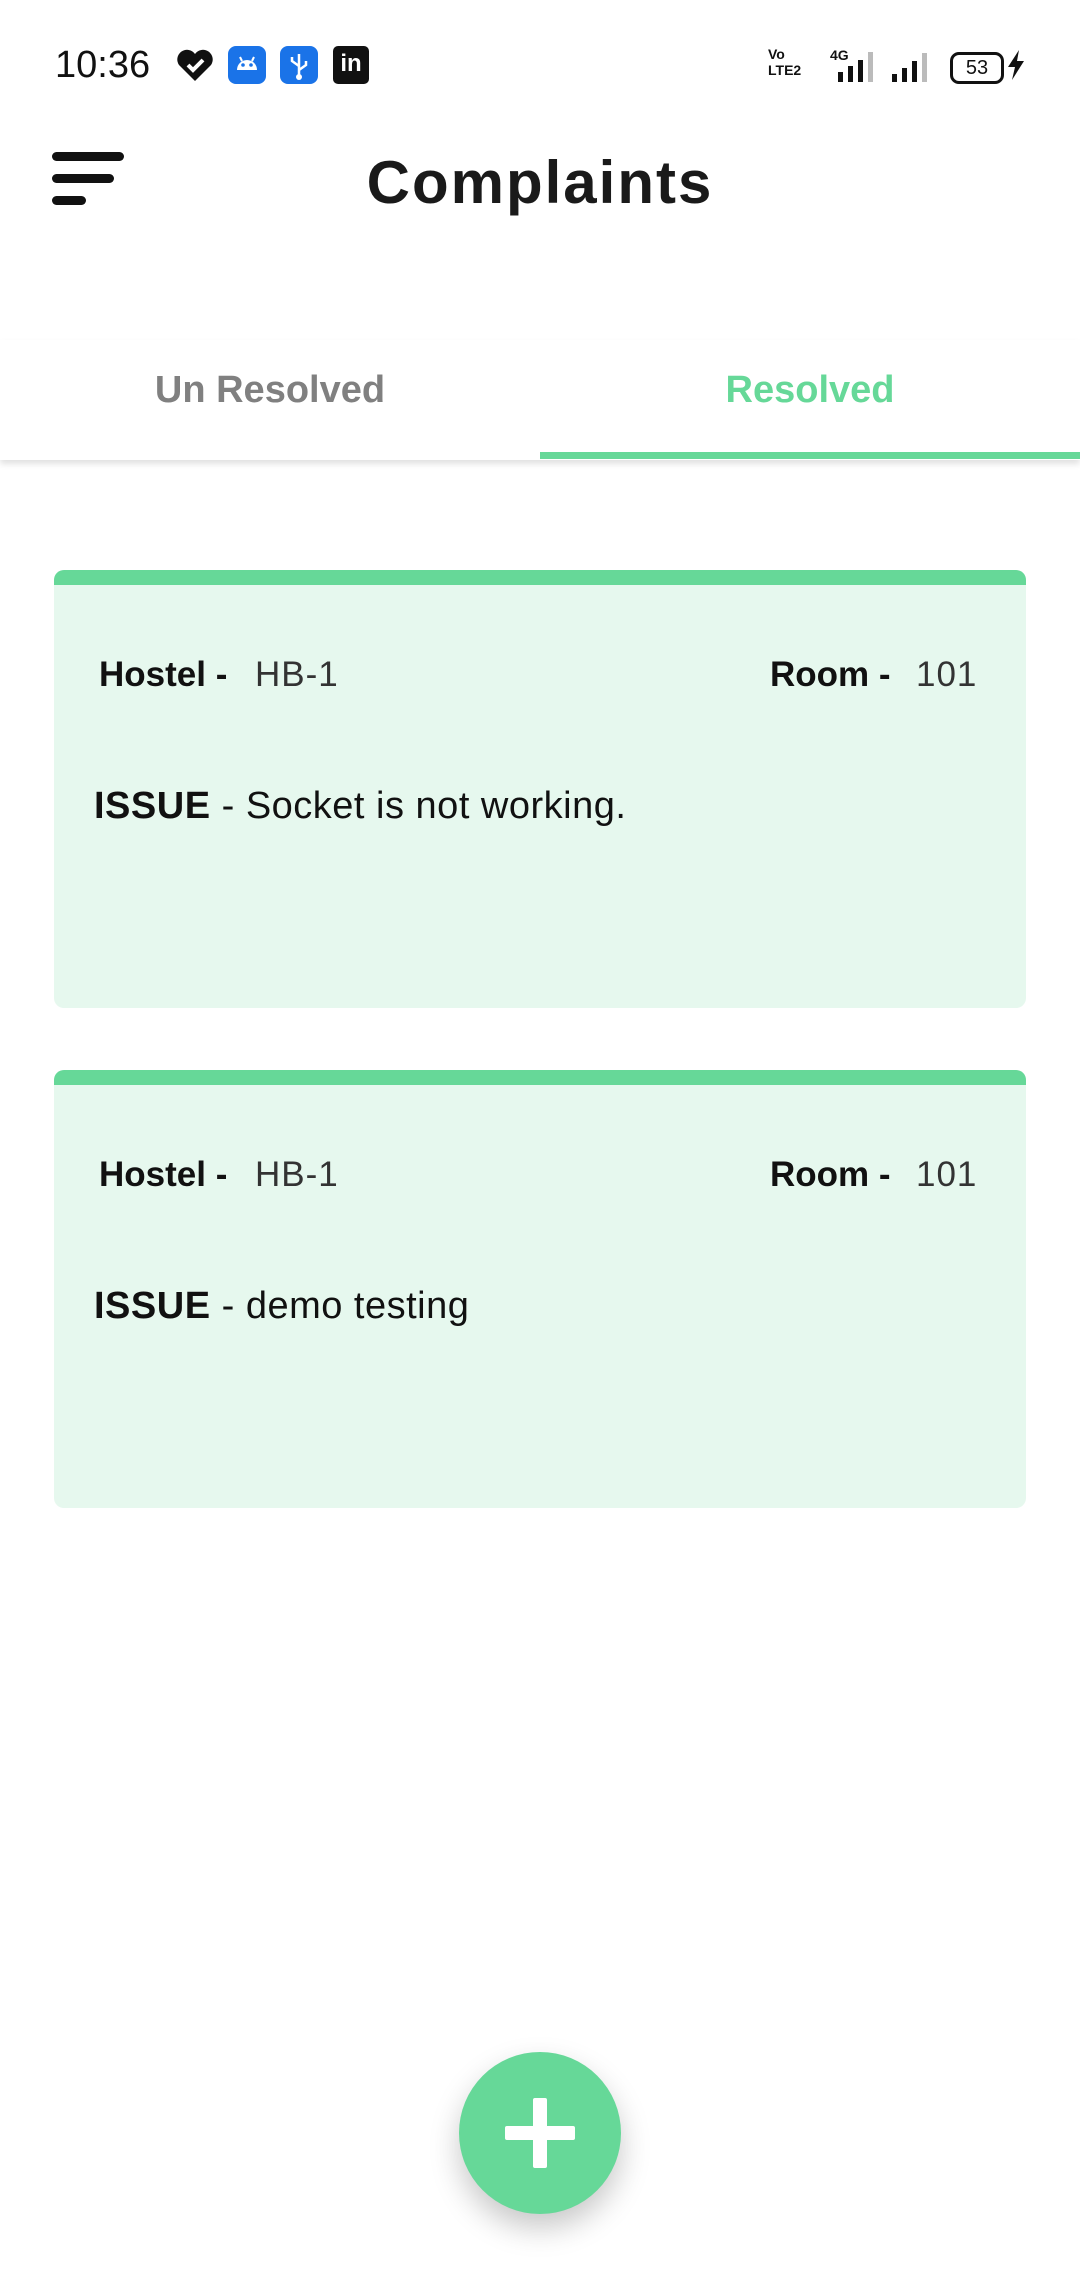  I want to click on network-type: 4G, so click(839, 55).